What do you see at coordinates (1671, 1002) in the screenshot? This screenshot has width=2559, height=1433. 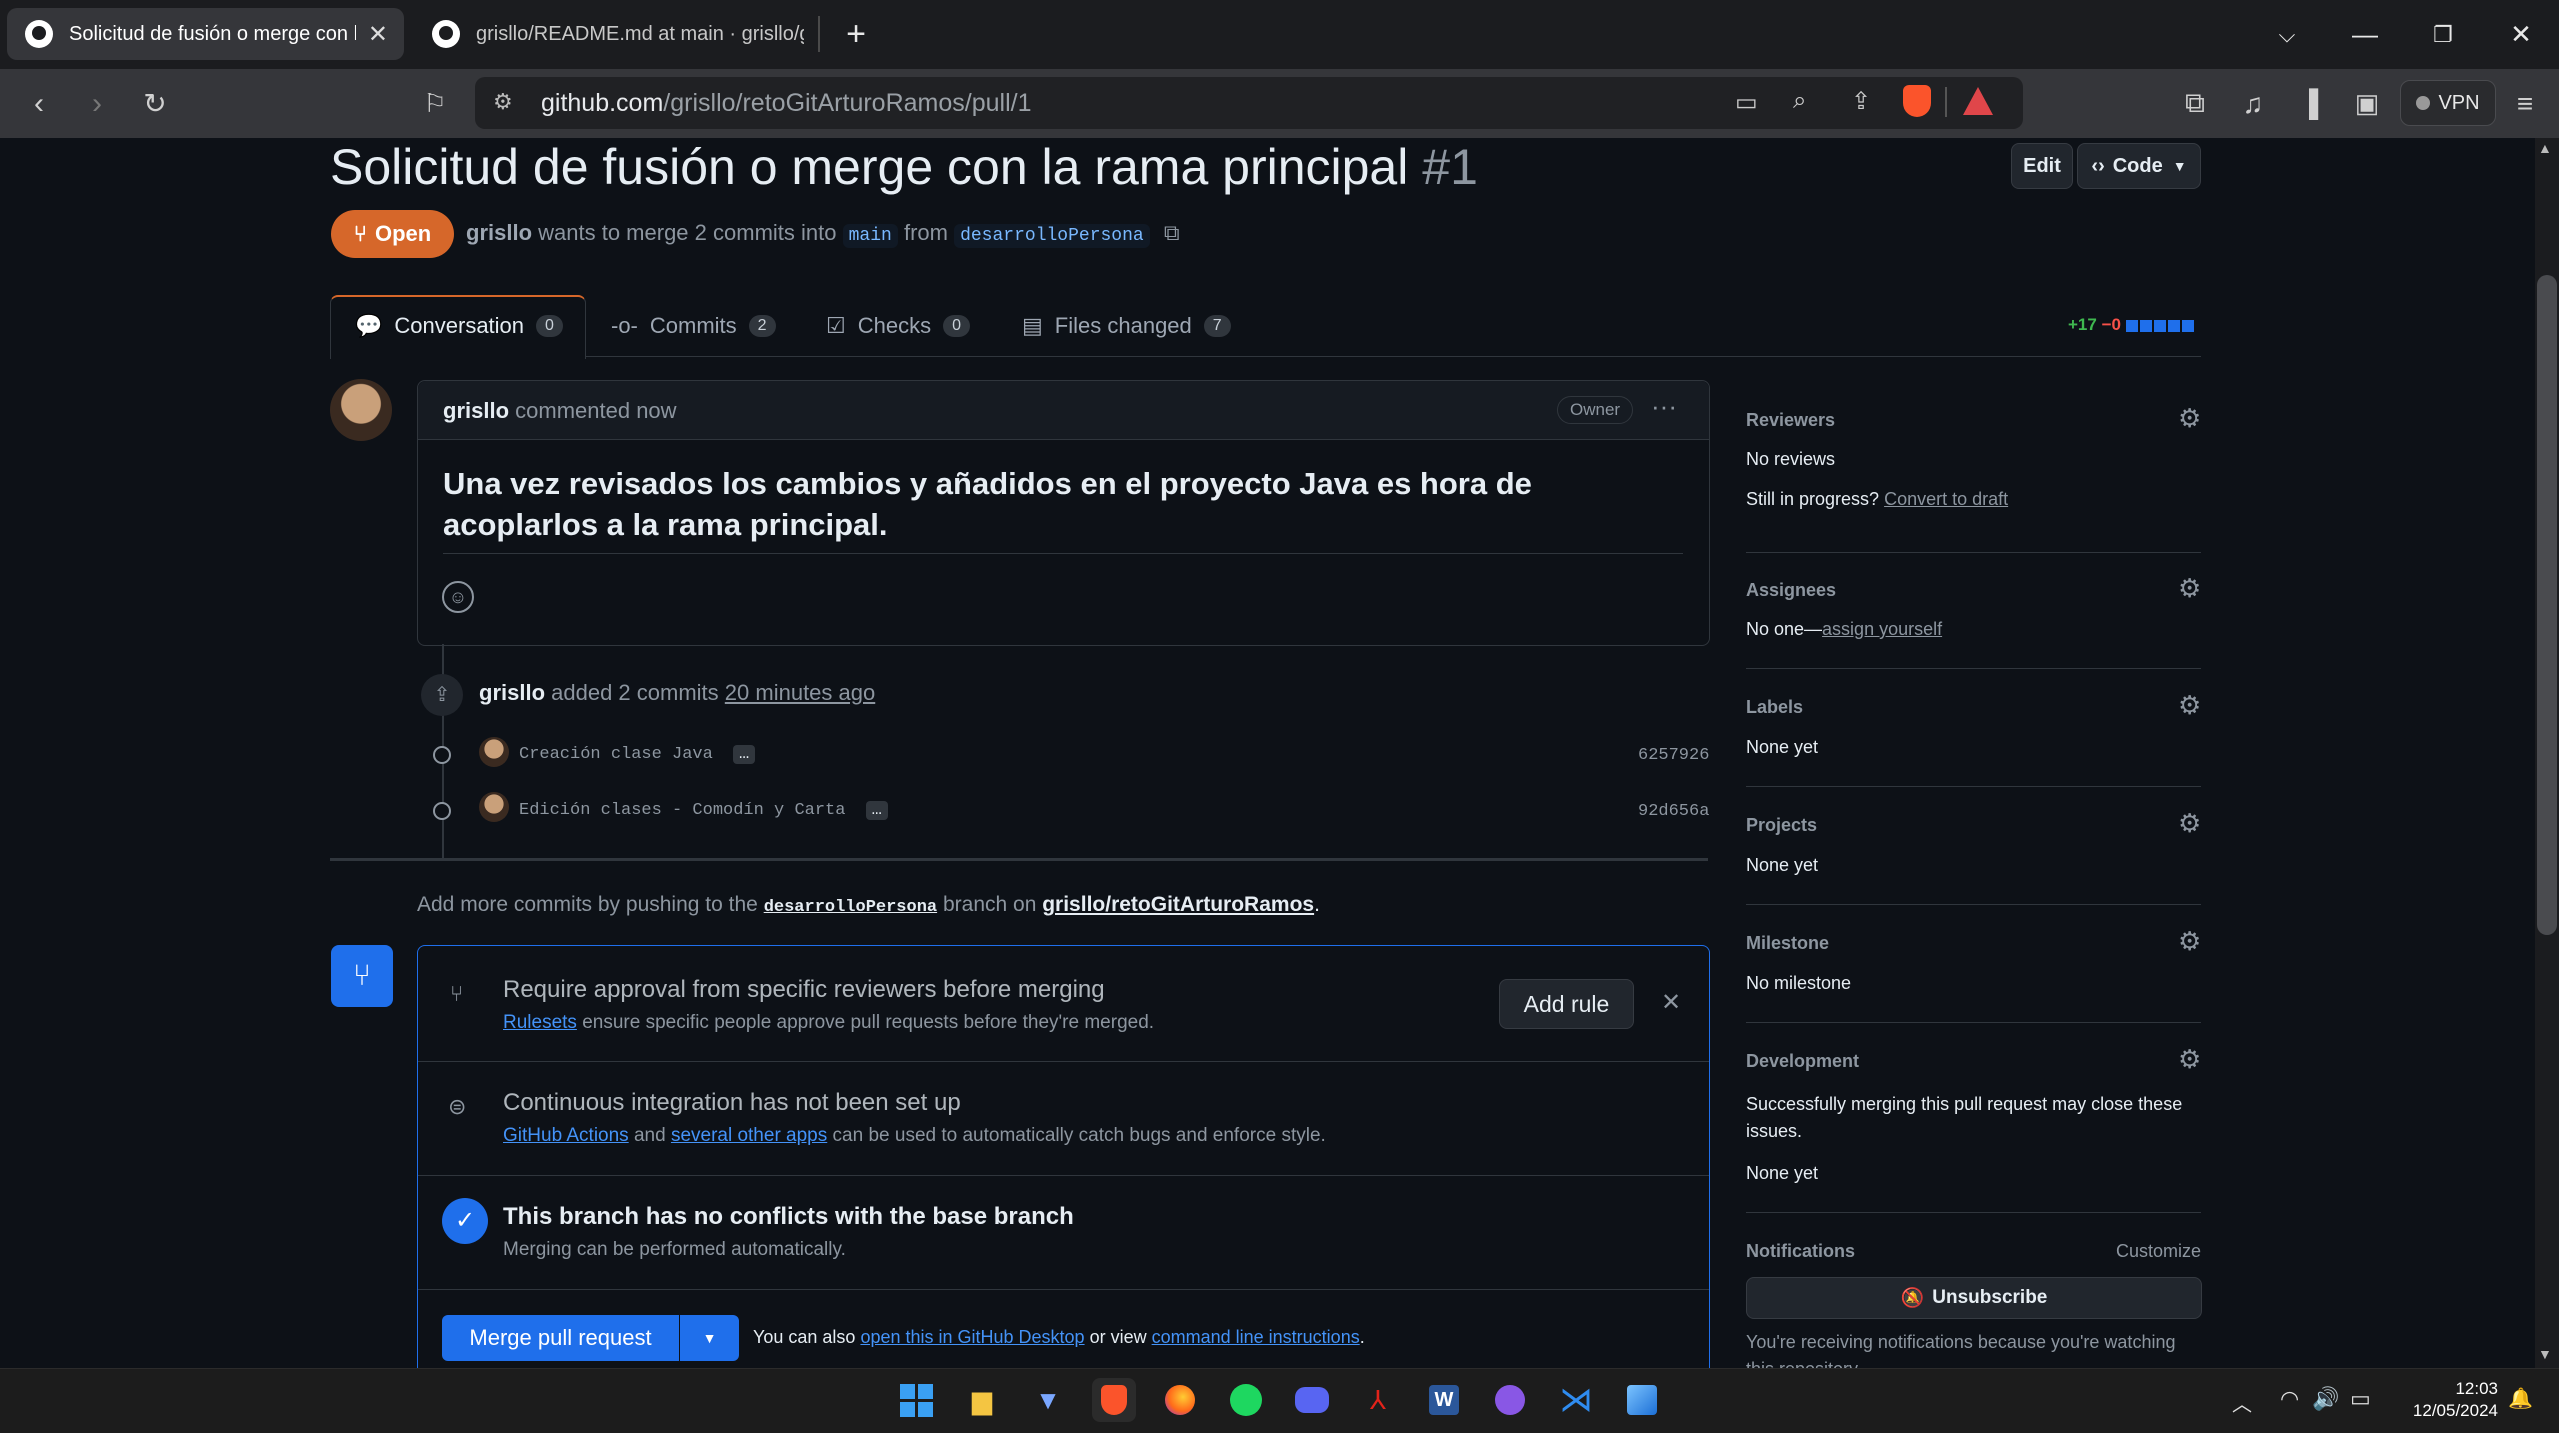 I see `dismiss-icon: ✕` at bounding box center [1671, 1002].